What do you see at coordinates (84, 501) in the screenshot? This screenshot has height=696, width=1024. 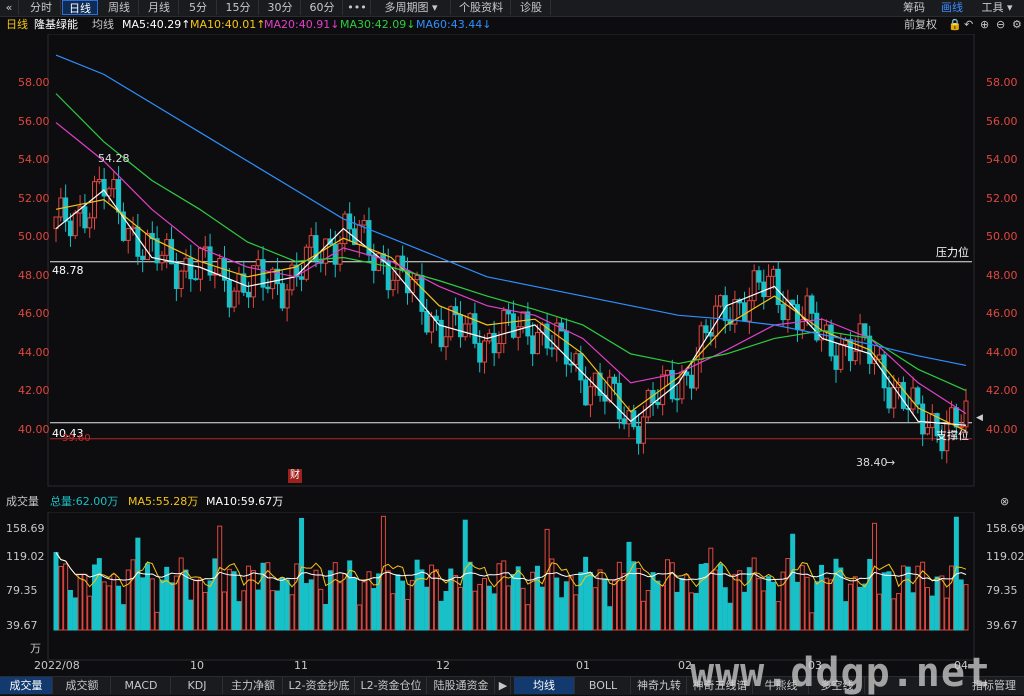 I see `volume-total: 总量:62.00万` at bounding box center [84, 501].